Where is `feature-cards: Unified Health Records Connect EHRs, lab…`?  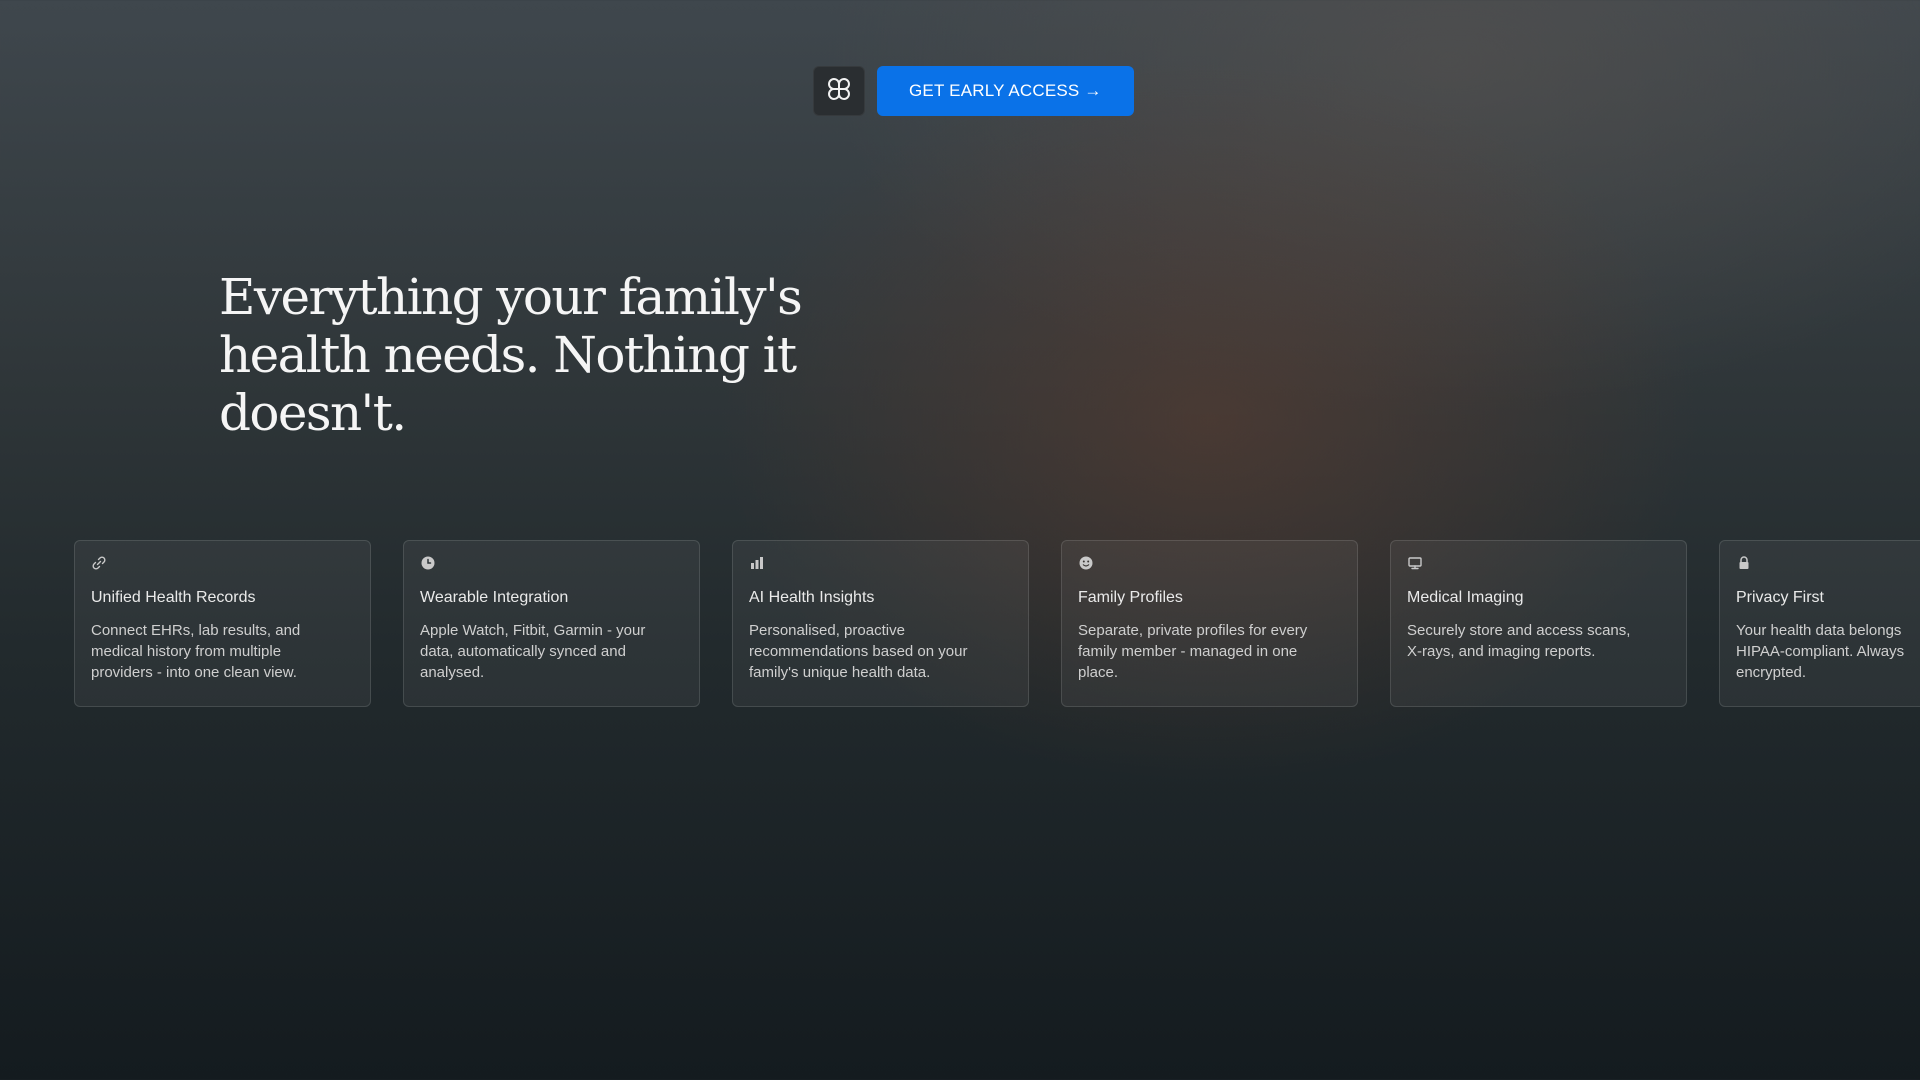
feature-cards: Unified Health Records Connect EHRs, lab… is located at coordinates (997, 623).